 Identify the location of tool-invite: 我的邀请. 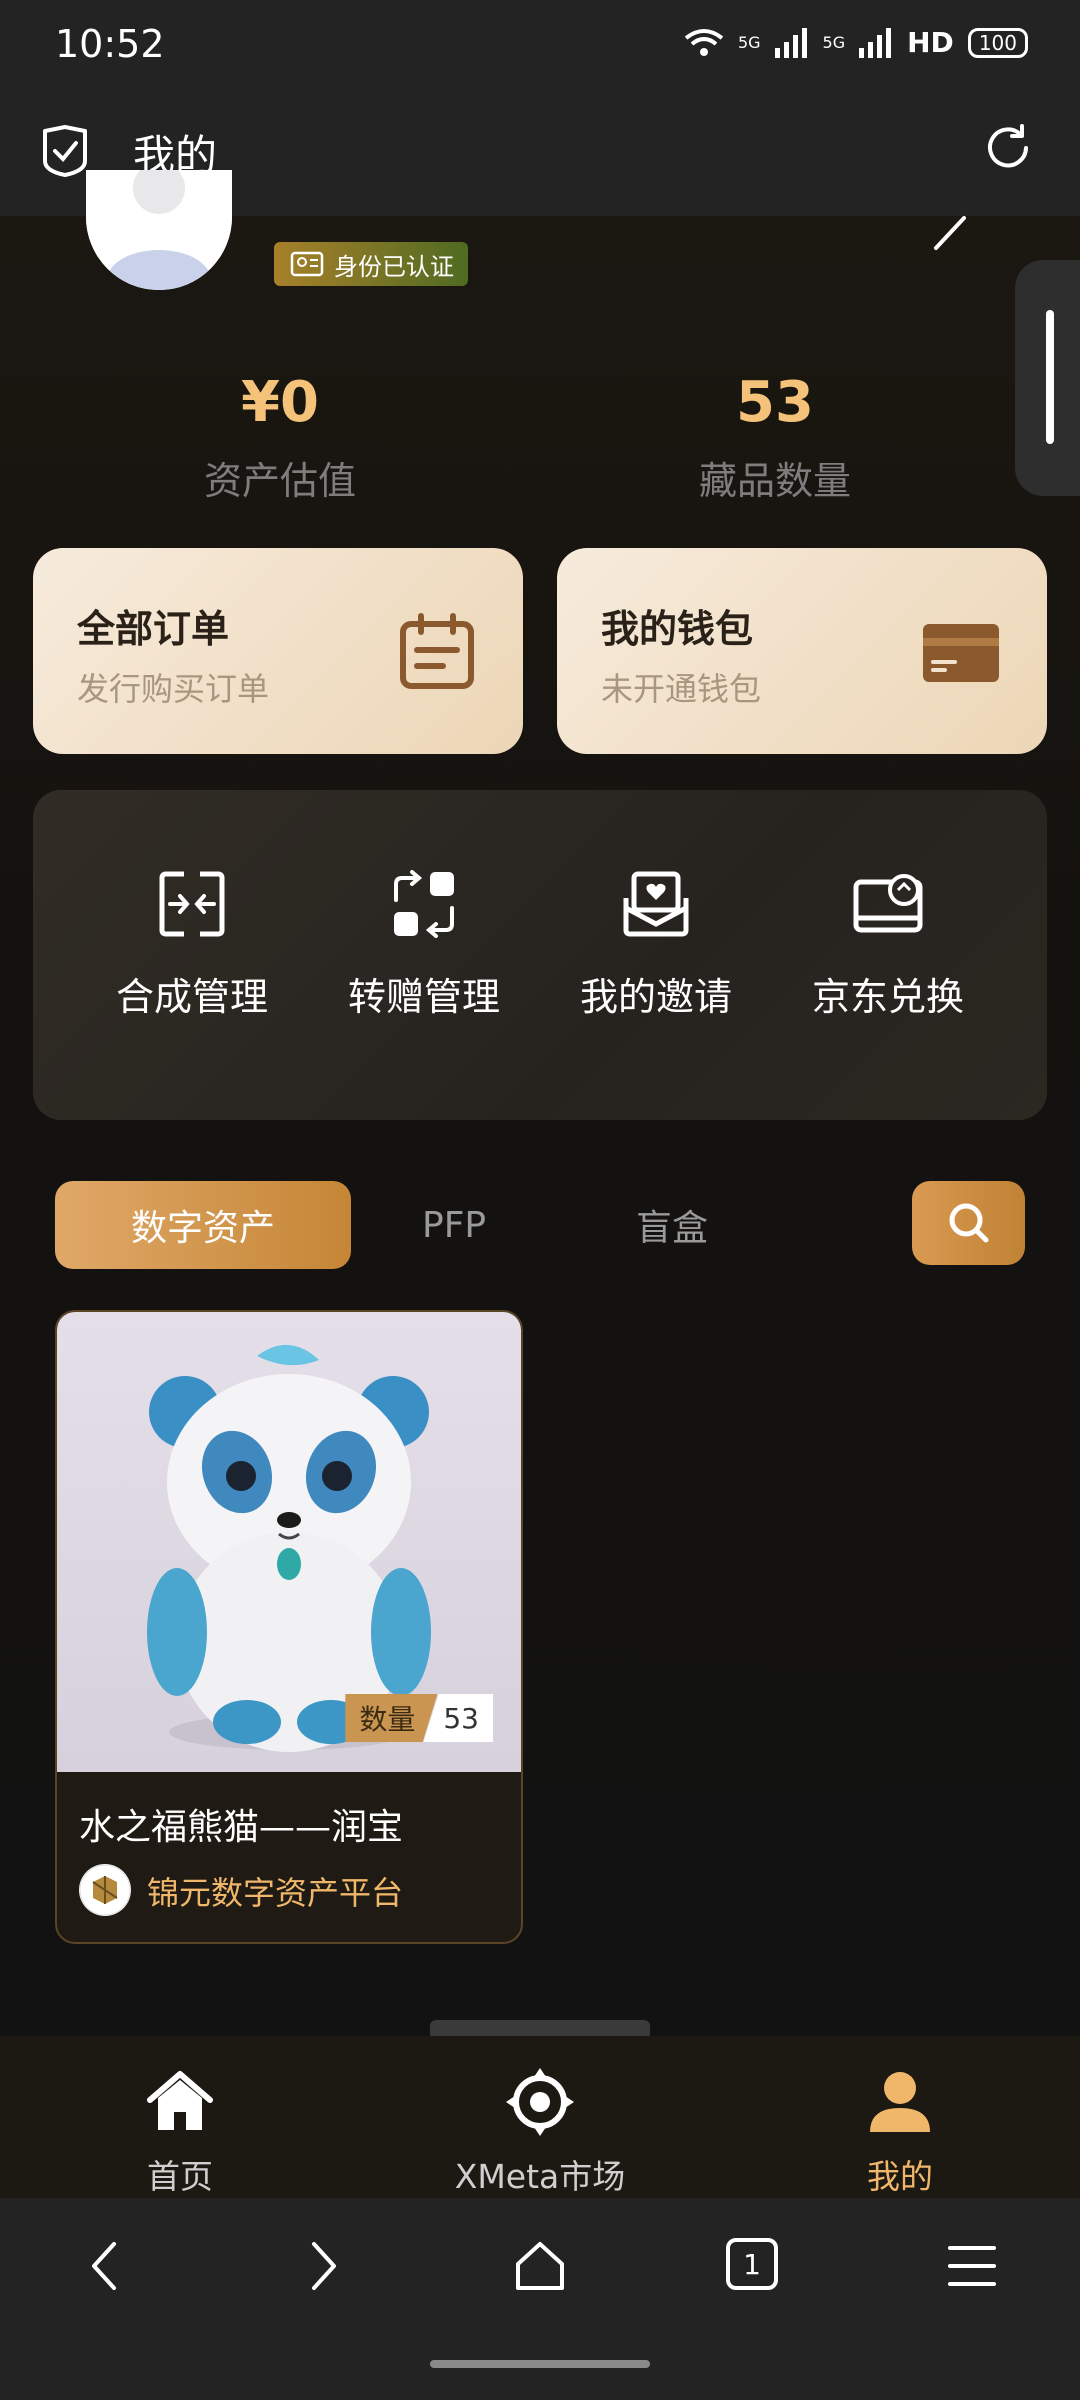
(656, 944).